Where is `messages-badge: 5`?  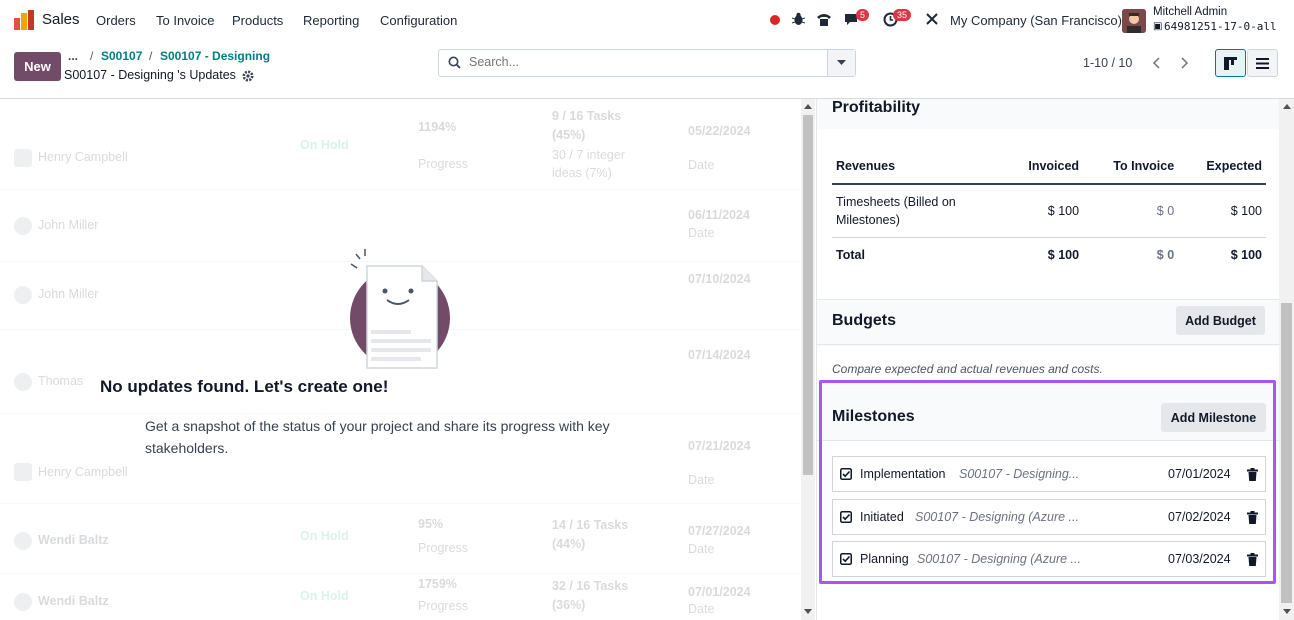 messages-badge: 5 is located at coordinates (863, 15).